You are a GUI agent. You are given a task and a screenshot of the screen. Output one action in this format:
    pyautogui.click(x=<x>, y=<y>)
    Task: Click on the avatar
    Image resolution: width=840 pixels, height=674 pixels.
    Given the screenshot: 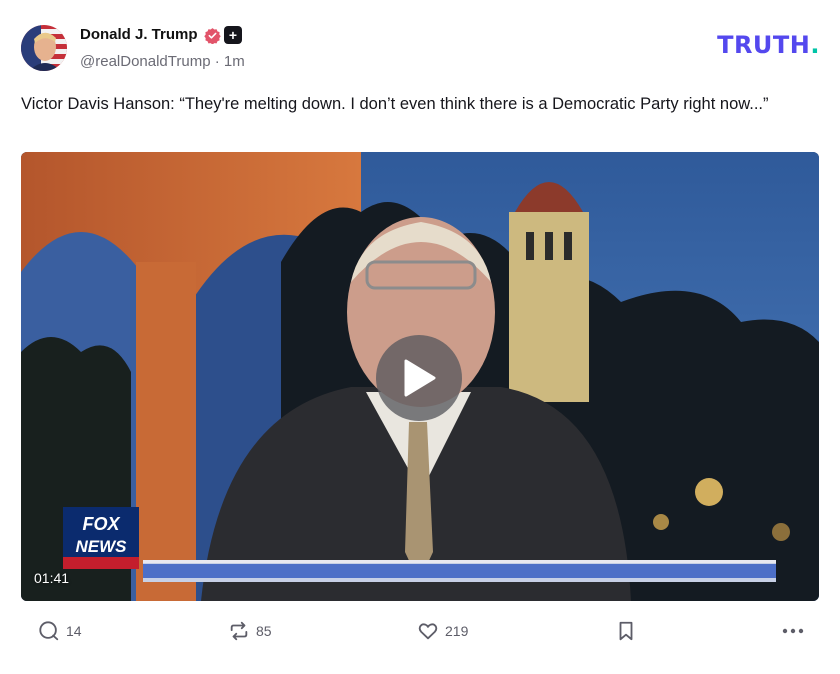 What is the action you would take?
    pyautogui.click(x=44, y=48)
    